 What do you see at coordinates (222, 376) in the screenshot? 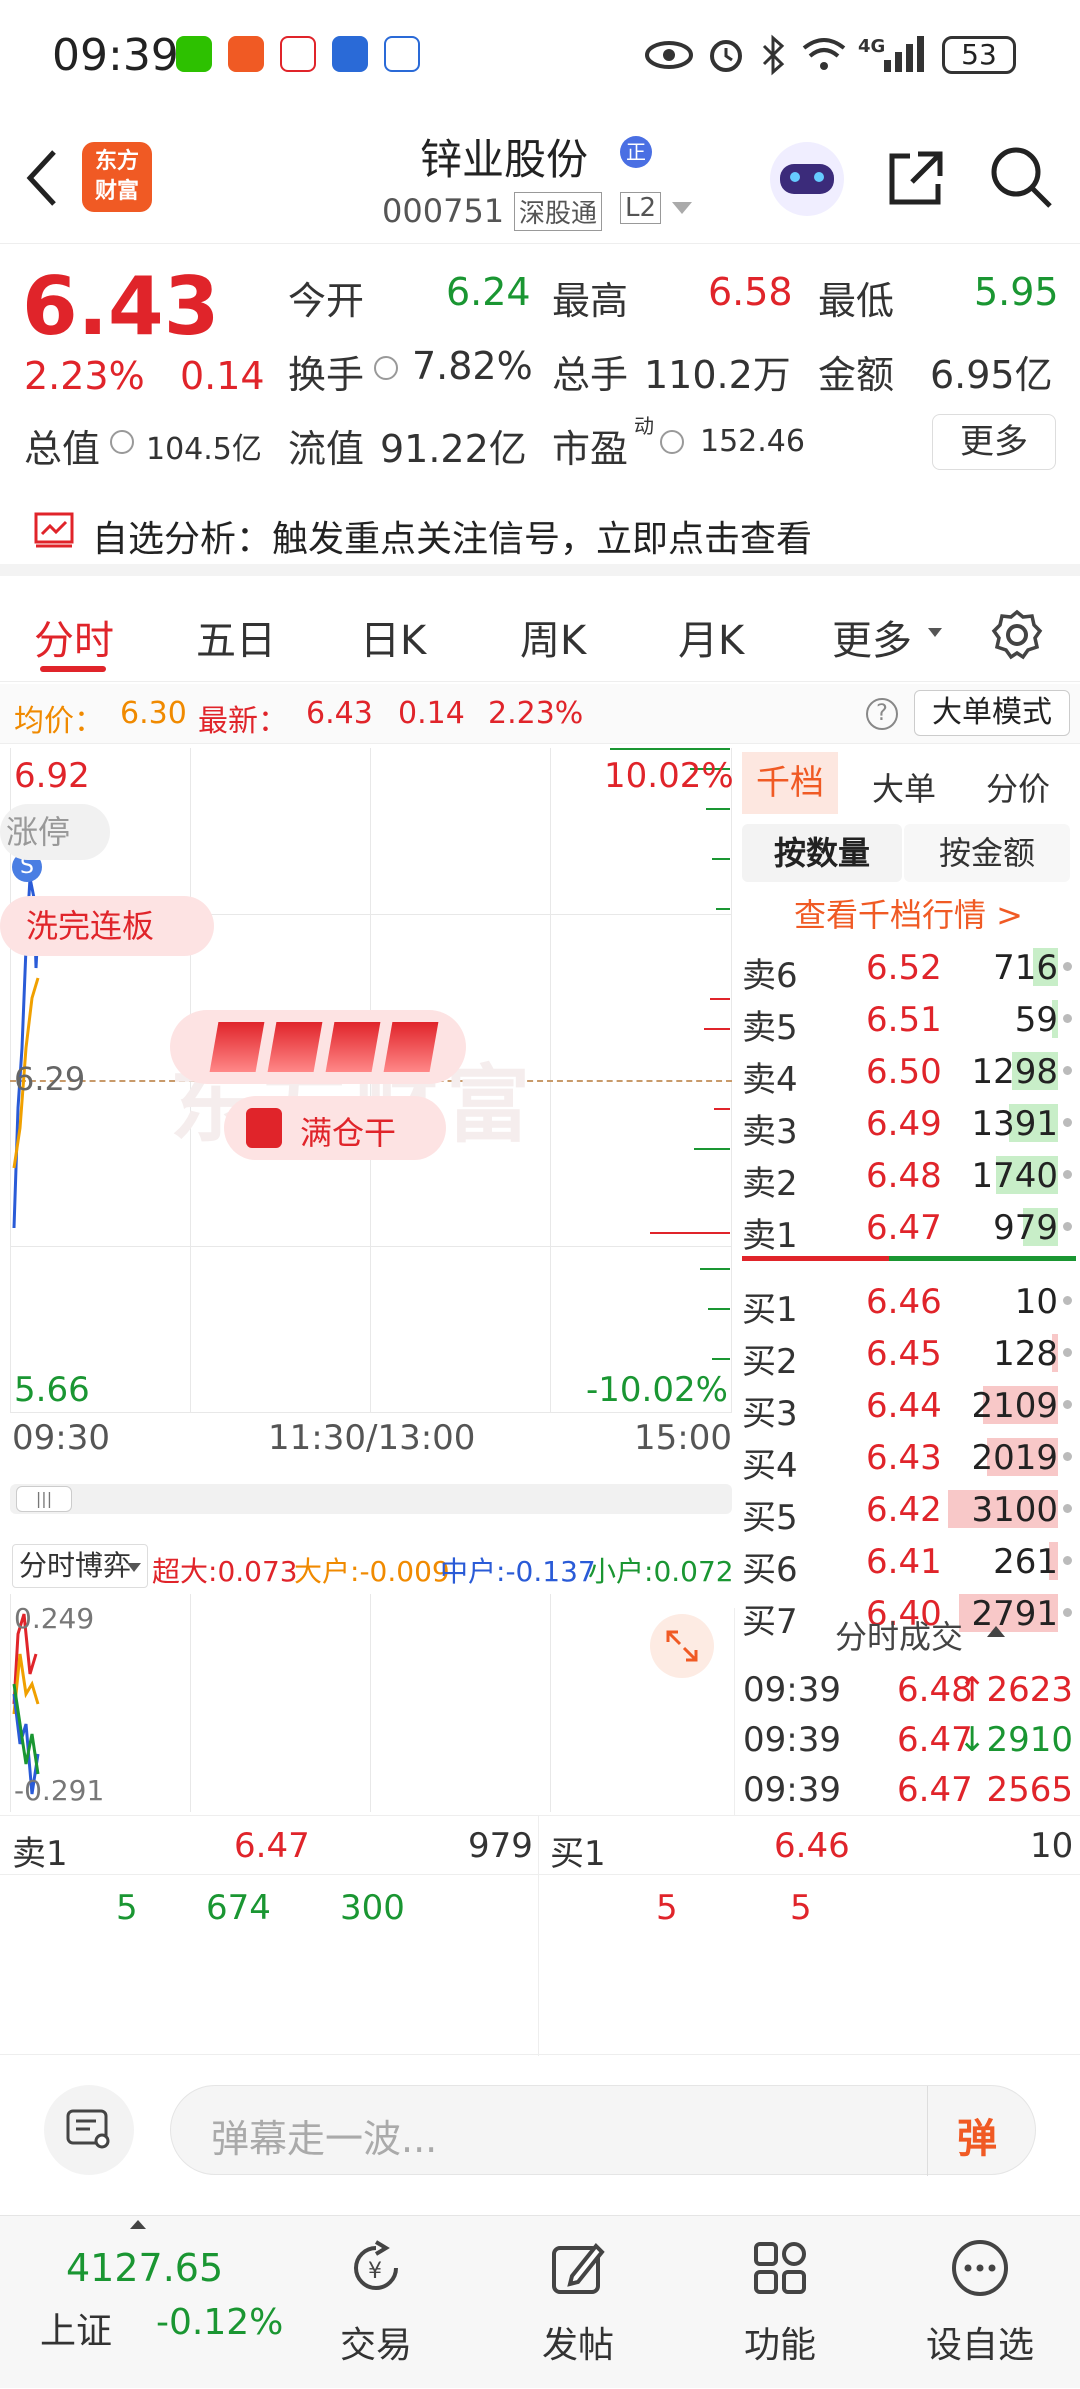
I see `change-value: 0.14` at bounding box center [222, 376].